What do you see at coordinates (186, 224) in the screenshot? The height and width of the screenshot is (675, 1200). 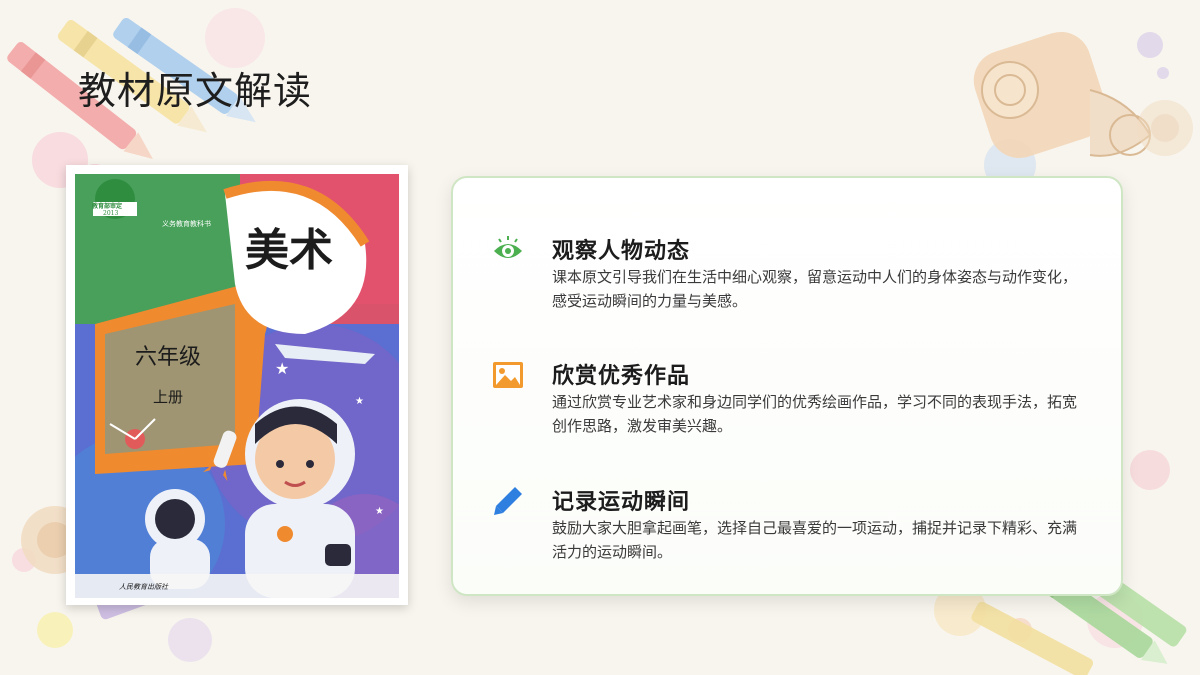 I see `cover-series: 义务教育教科书` at bounding box center [186, 224].